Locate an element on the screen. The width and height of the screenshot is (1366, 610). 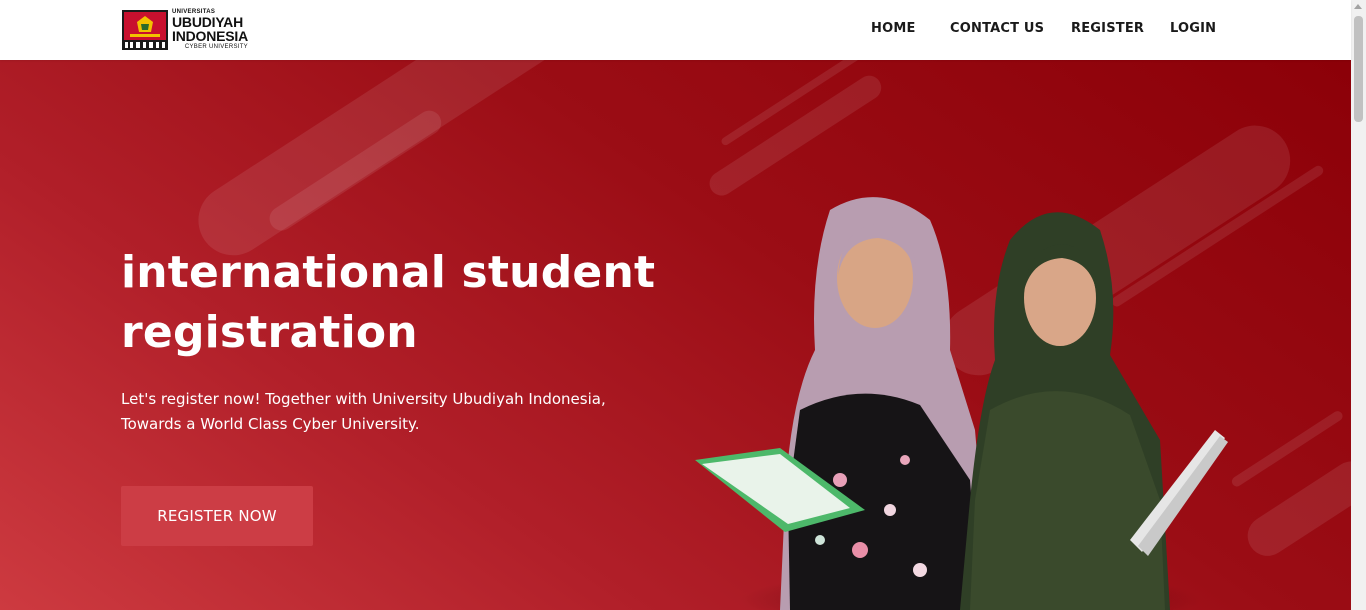
register-now-button: REGISTER NOW is located at coordinates (217, 516).